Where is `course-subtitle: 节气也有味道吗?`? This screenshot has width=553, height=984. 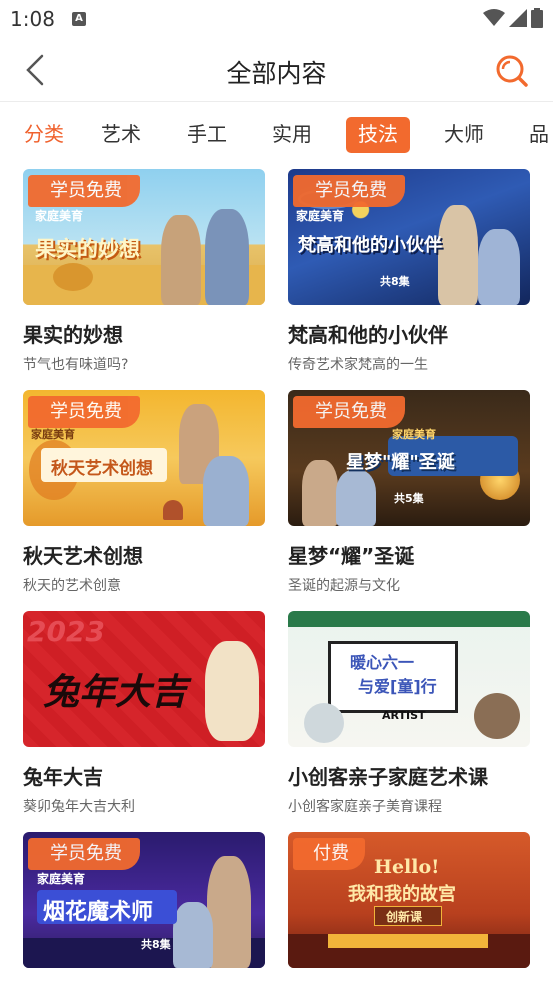 course-subtitle: 节气也有味道吗? is located at coordinates (76, 365).